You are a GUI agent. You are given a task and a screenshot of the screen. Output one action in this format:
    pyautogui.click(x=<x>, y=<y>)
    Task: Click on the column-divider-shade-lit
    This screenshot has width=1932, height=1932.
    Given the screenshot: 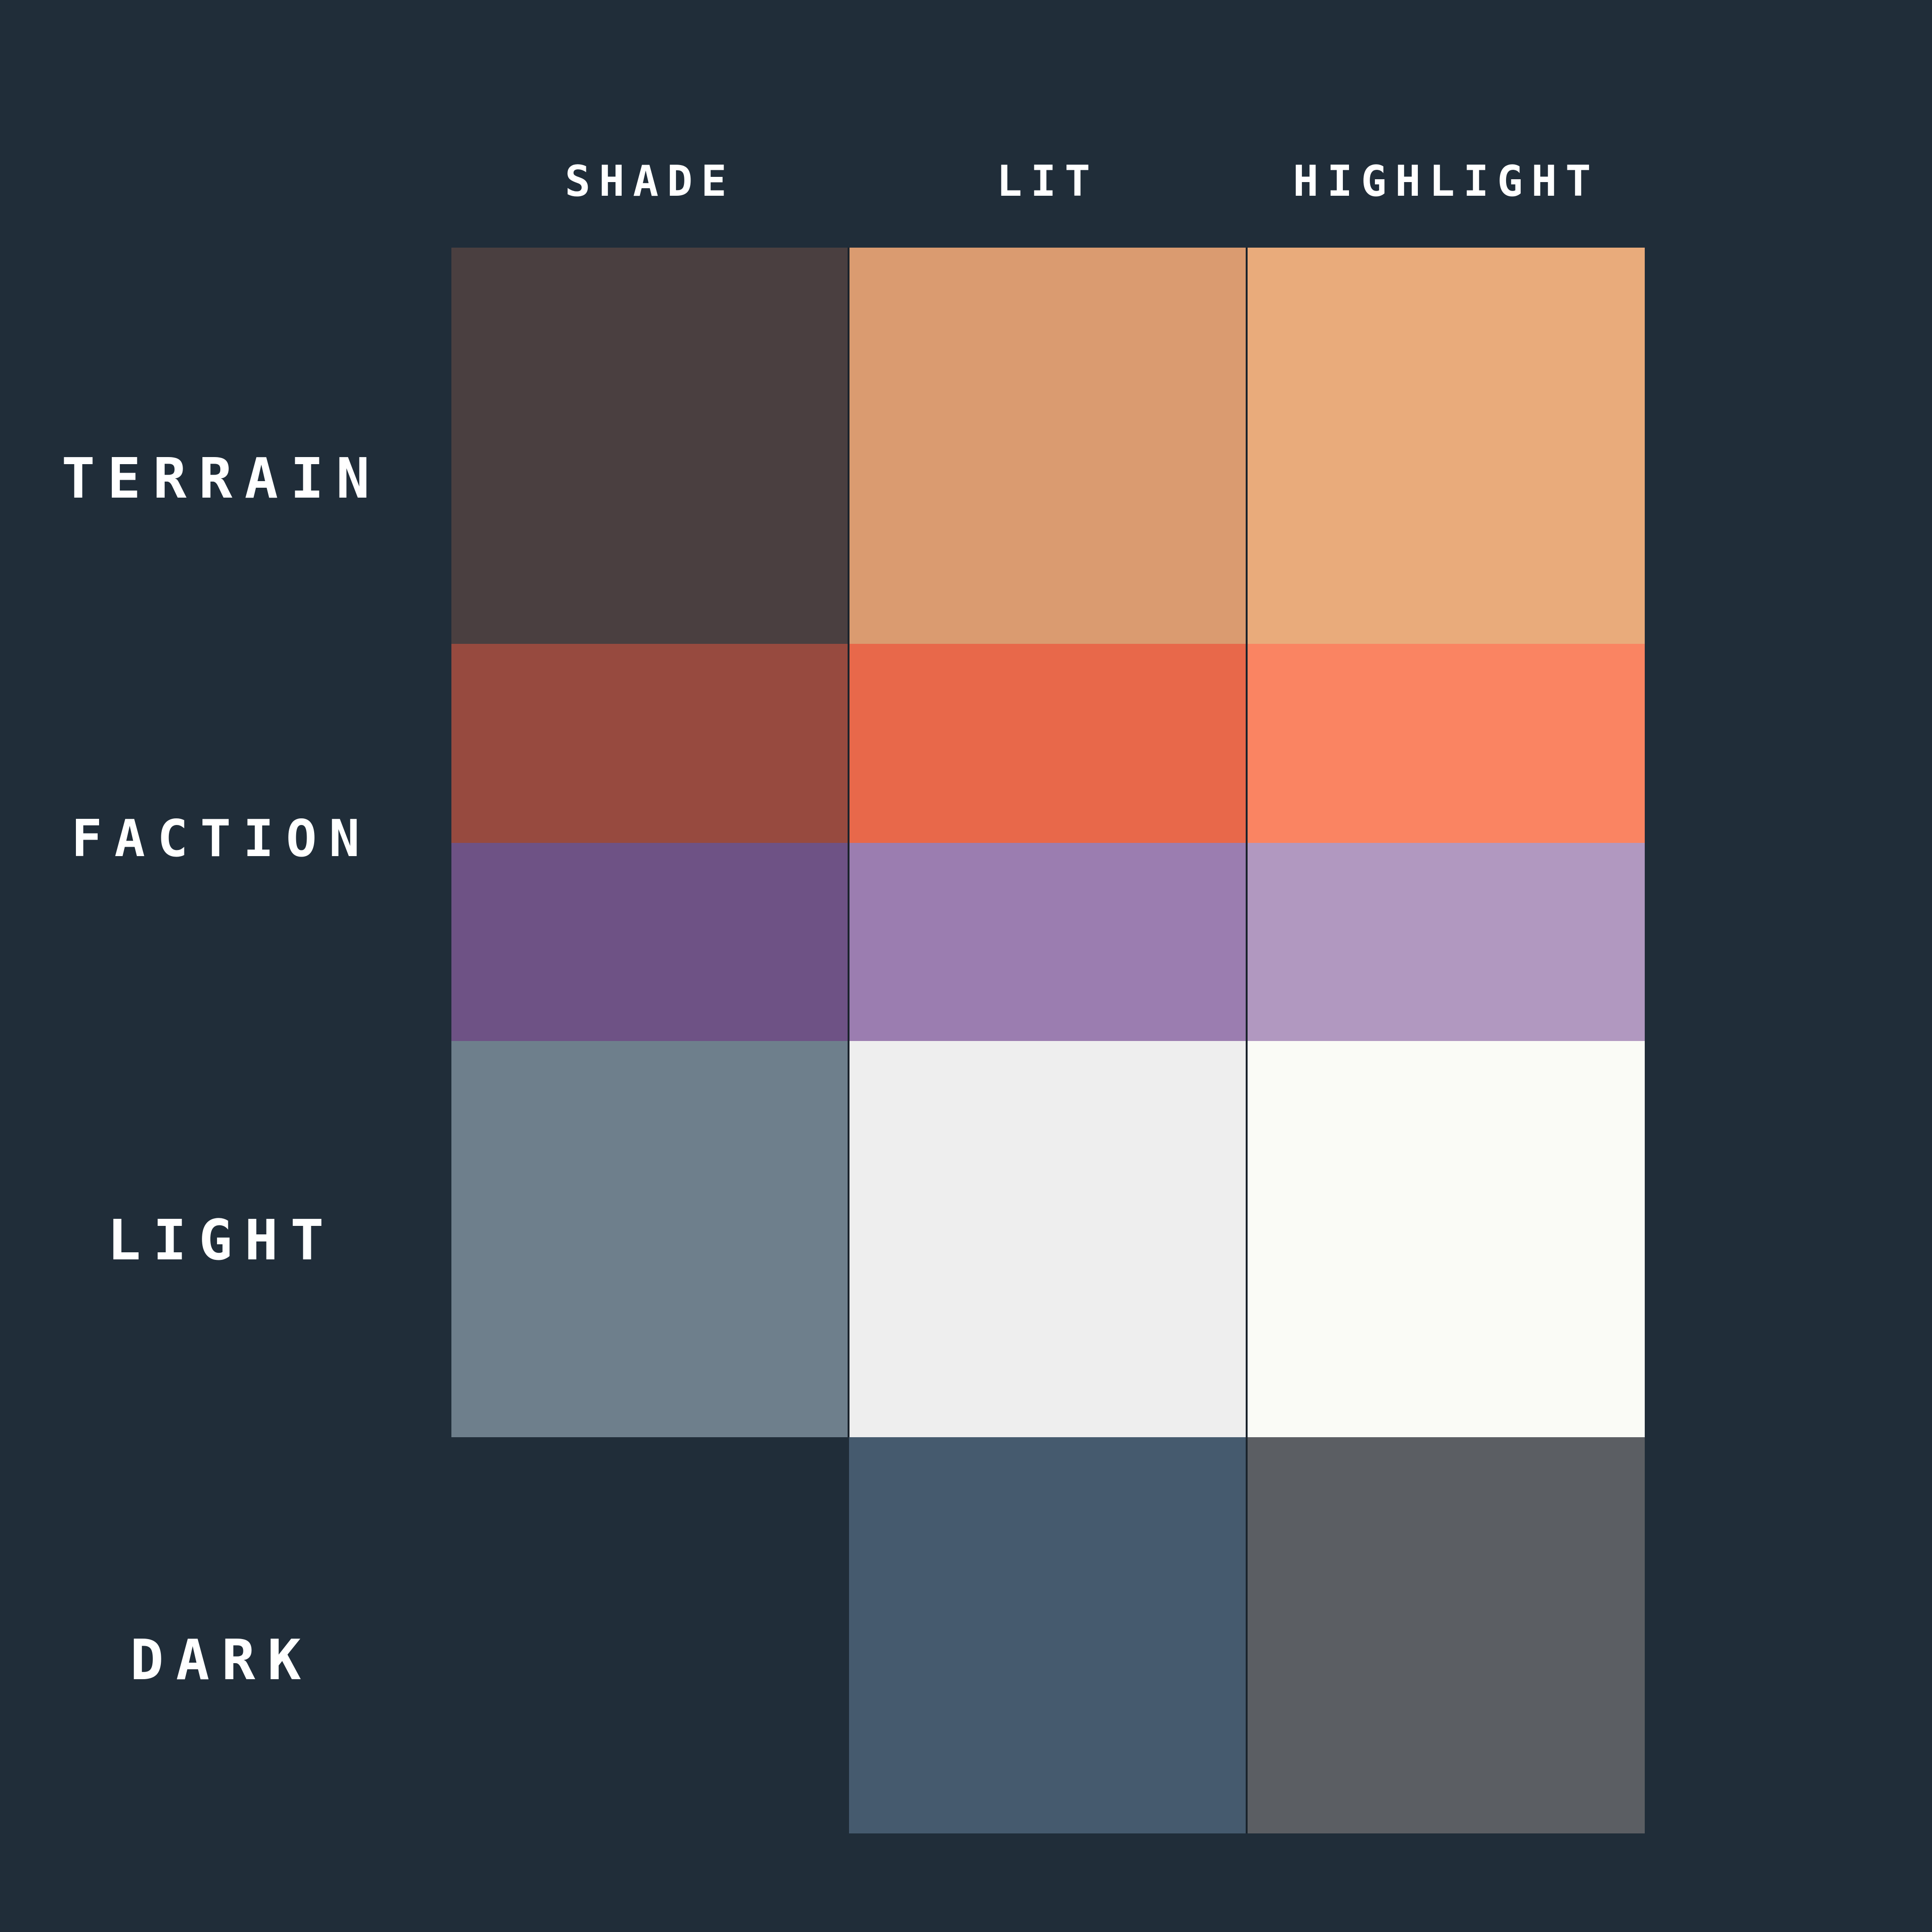 What is the action you would take?
    pyautogui.click(x=849, y=843)
    